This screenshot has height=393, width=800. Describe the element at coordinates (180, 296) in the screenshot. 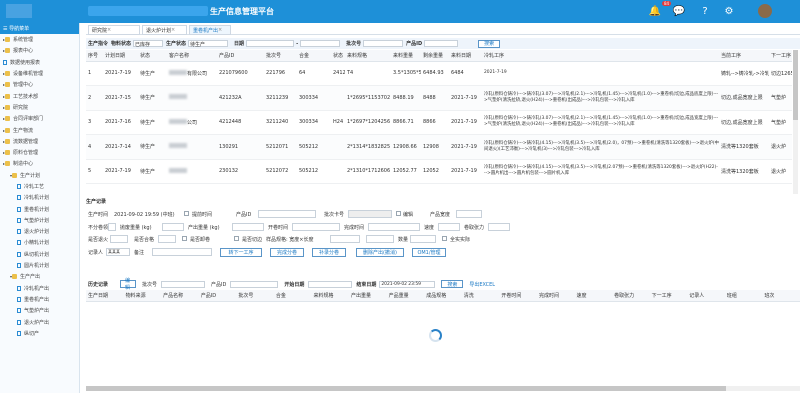

I see `column-header: 产品名称` at that location.